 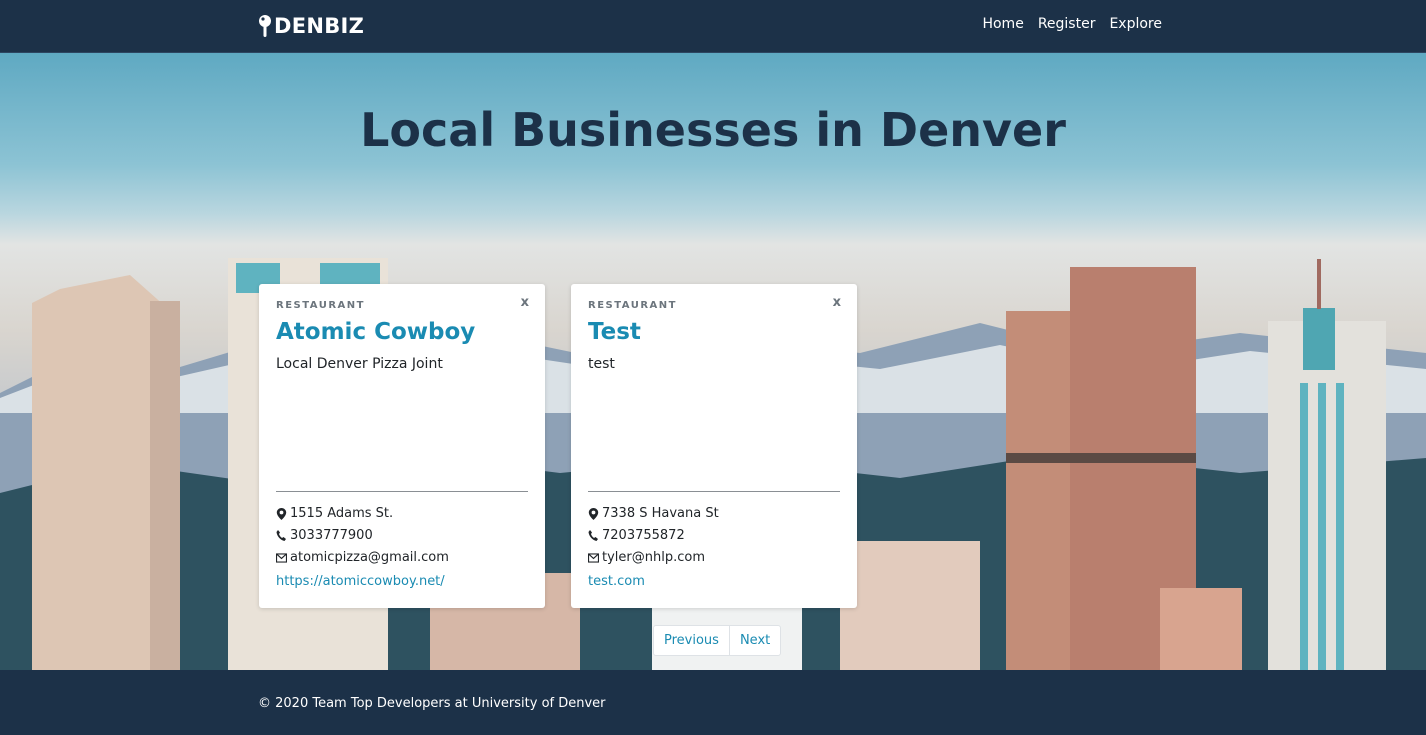 What do you see at coordinates (369, 557) in the screenshot?
I see `email-text: atomicpizza@gmail.com` at bounding box center [369, 557].